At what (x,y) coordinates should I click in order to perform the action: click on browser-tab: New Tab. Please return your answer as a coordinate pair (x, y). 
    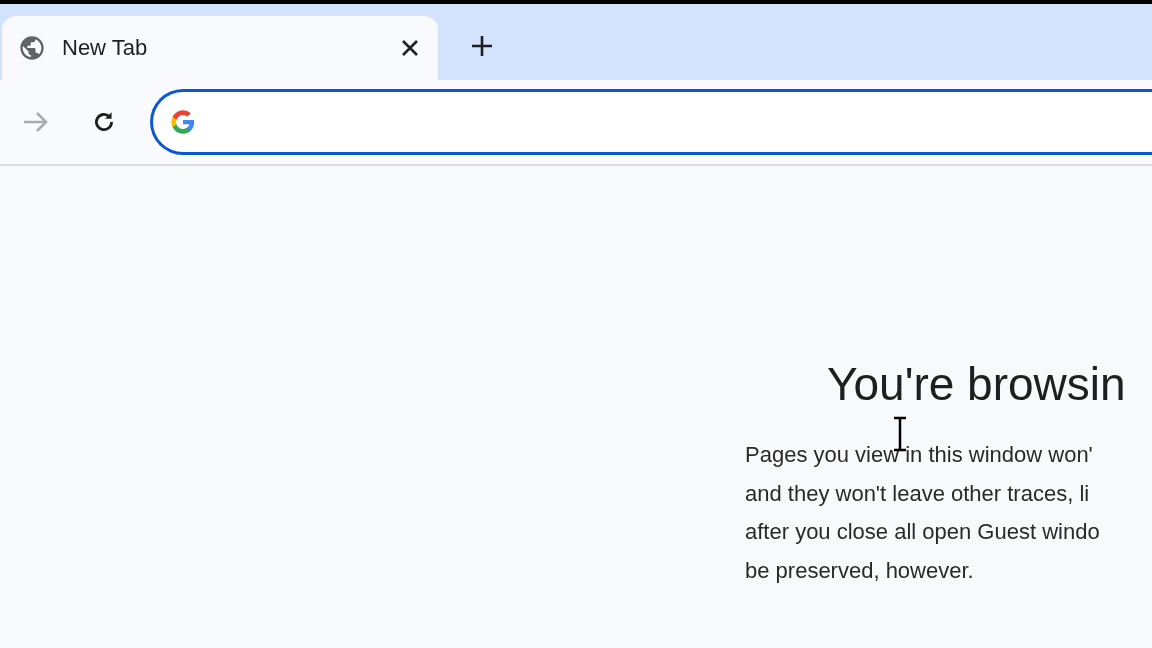
    Looking at the image, I should click on (220, 48).